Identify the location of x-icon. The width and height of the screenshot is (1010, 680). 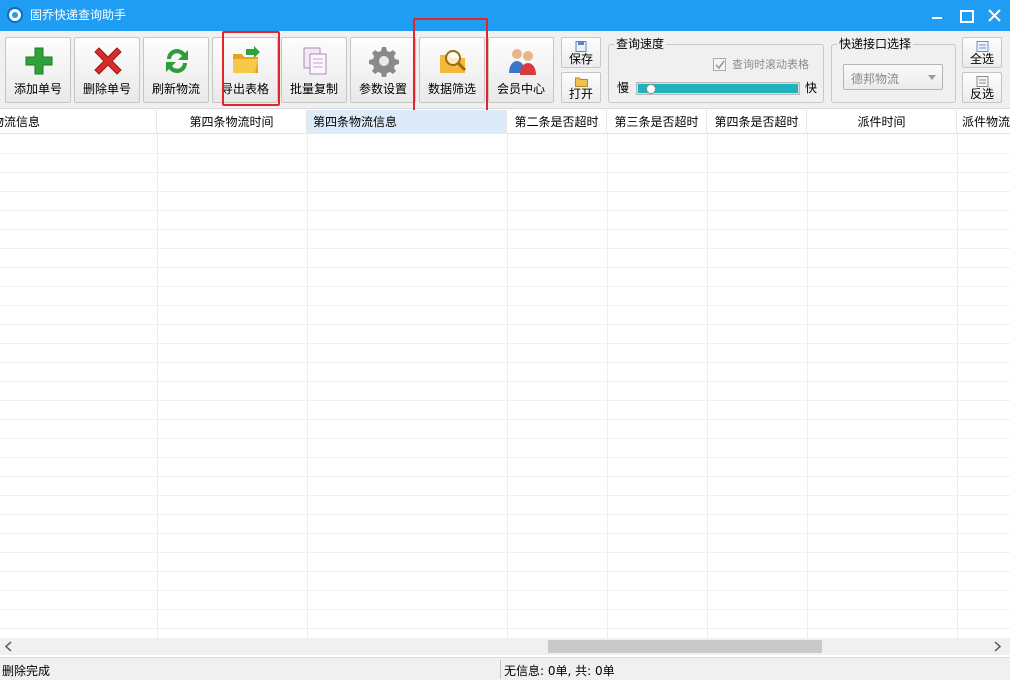
(108, 61).